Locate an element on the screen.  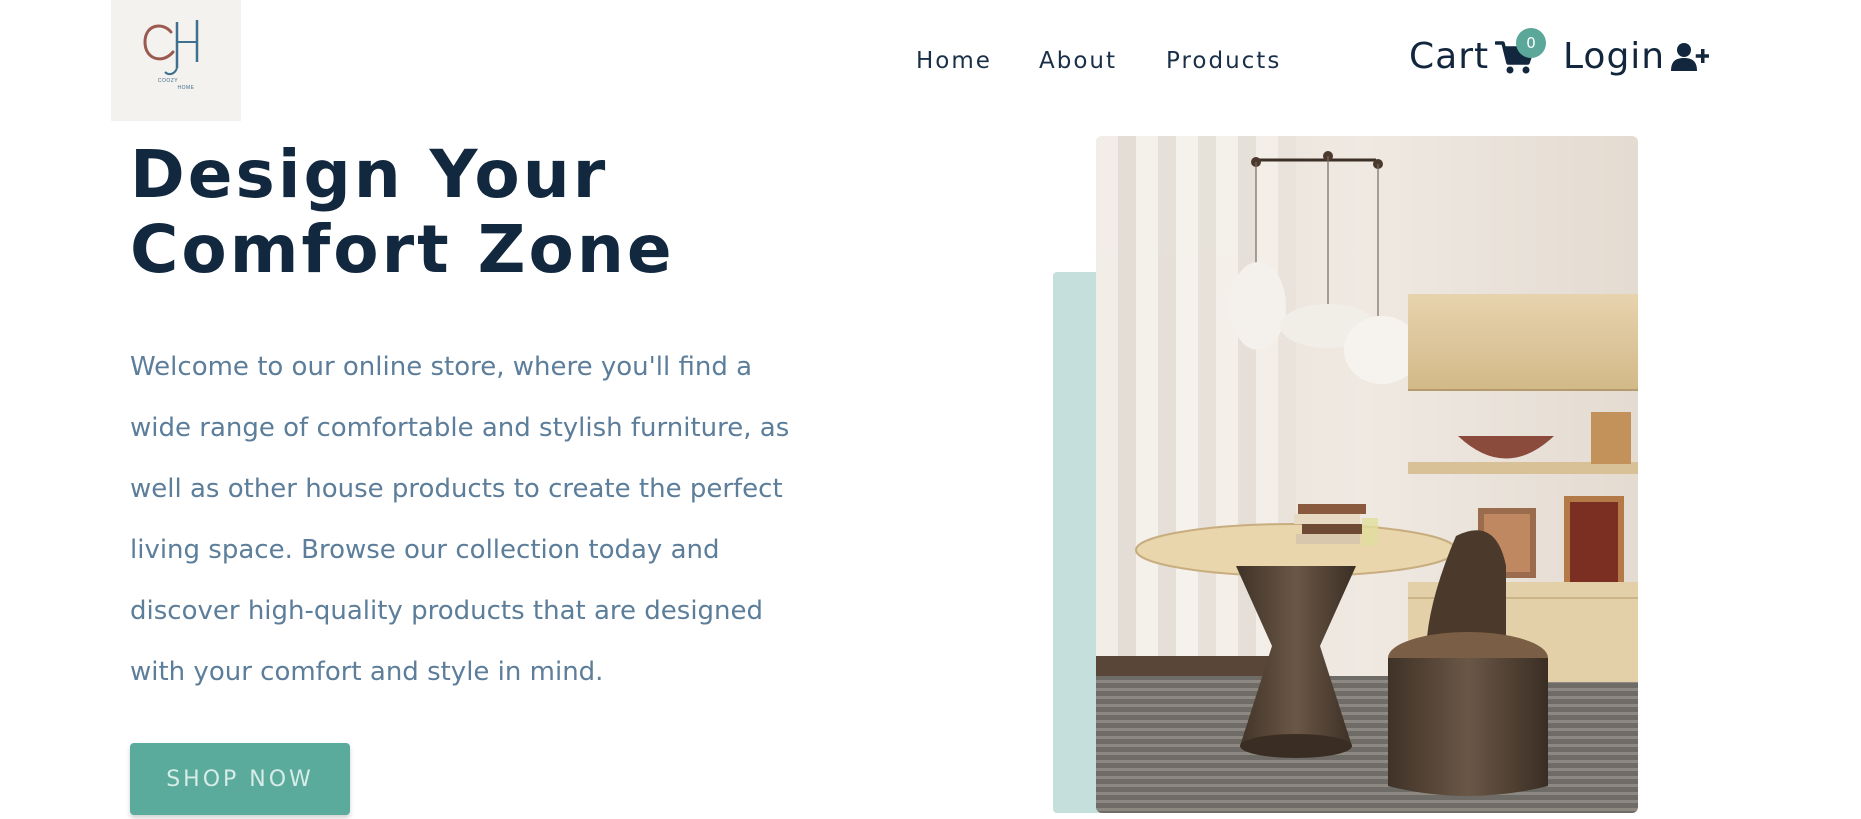
user-plus-icon is located at coordinates (1690, 56).